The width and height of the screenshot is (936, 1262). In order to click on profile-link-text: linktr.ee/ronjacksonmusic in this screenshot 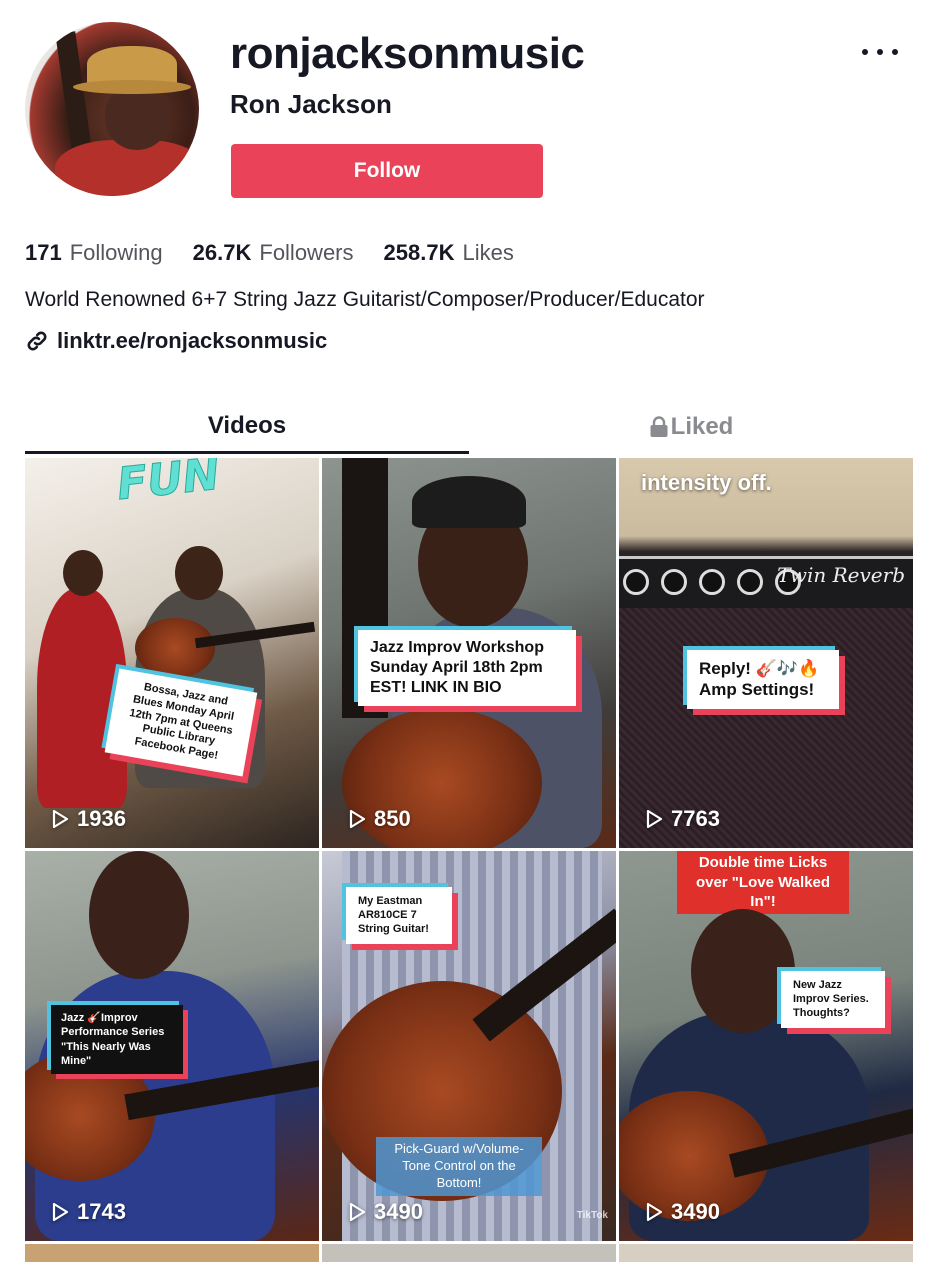, I will do `click(192, 340)`.